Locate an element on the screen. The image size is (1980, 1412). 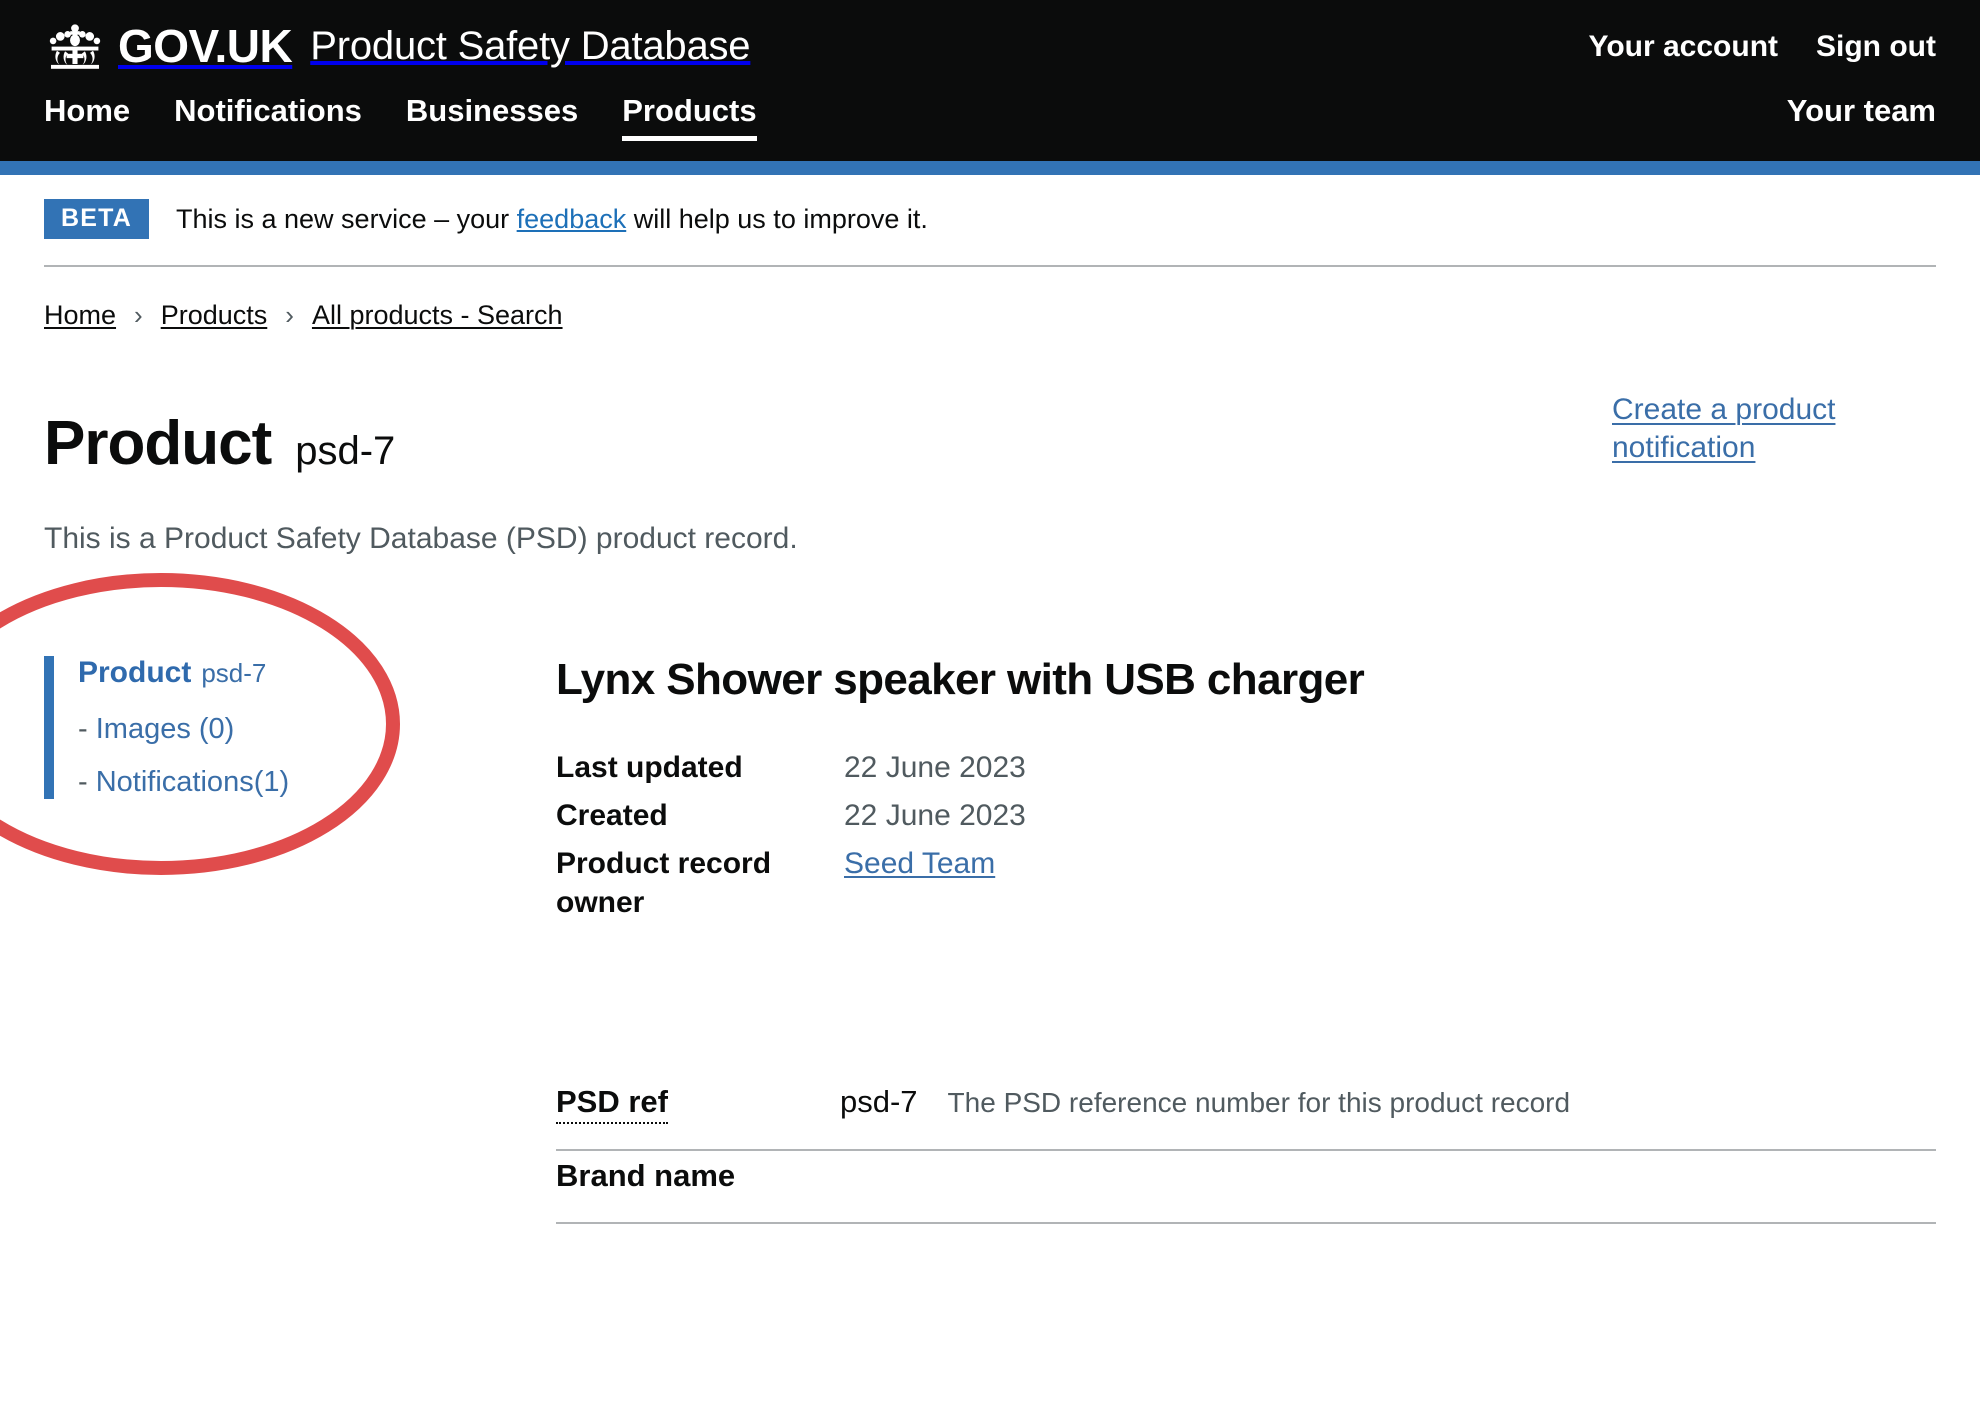
govuk-home-link: GOV.UK Product Safety Database is located at coordinates (397, 46).